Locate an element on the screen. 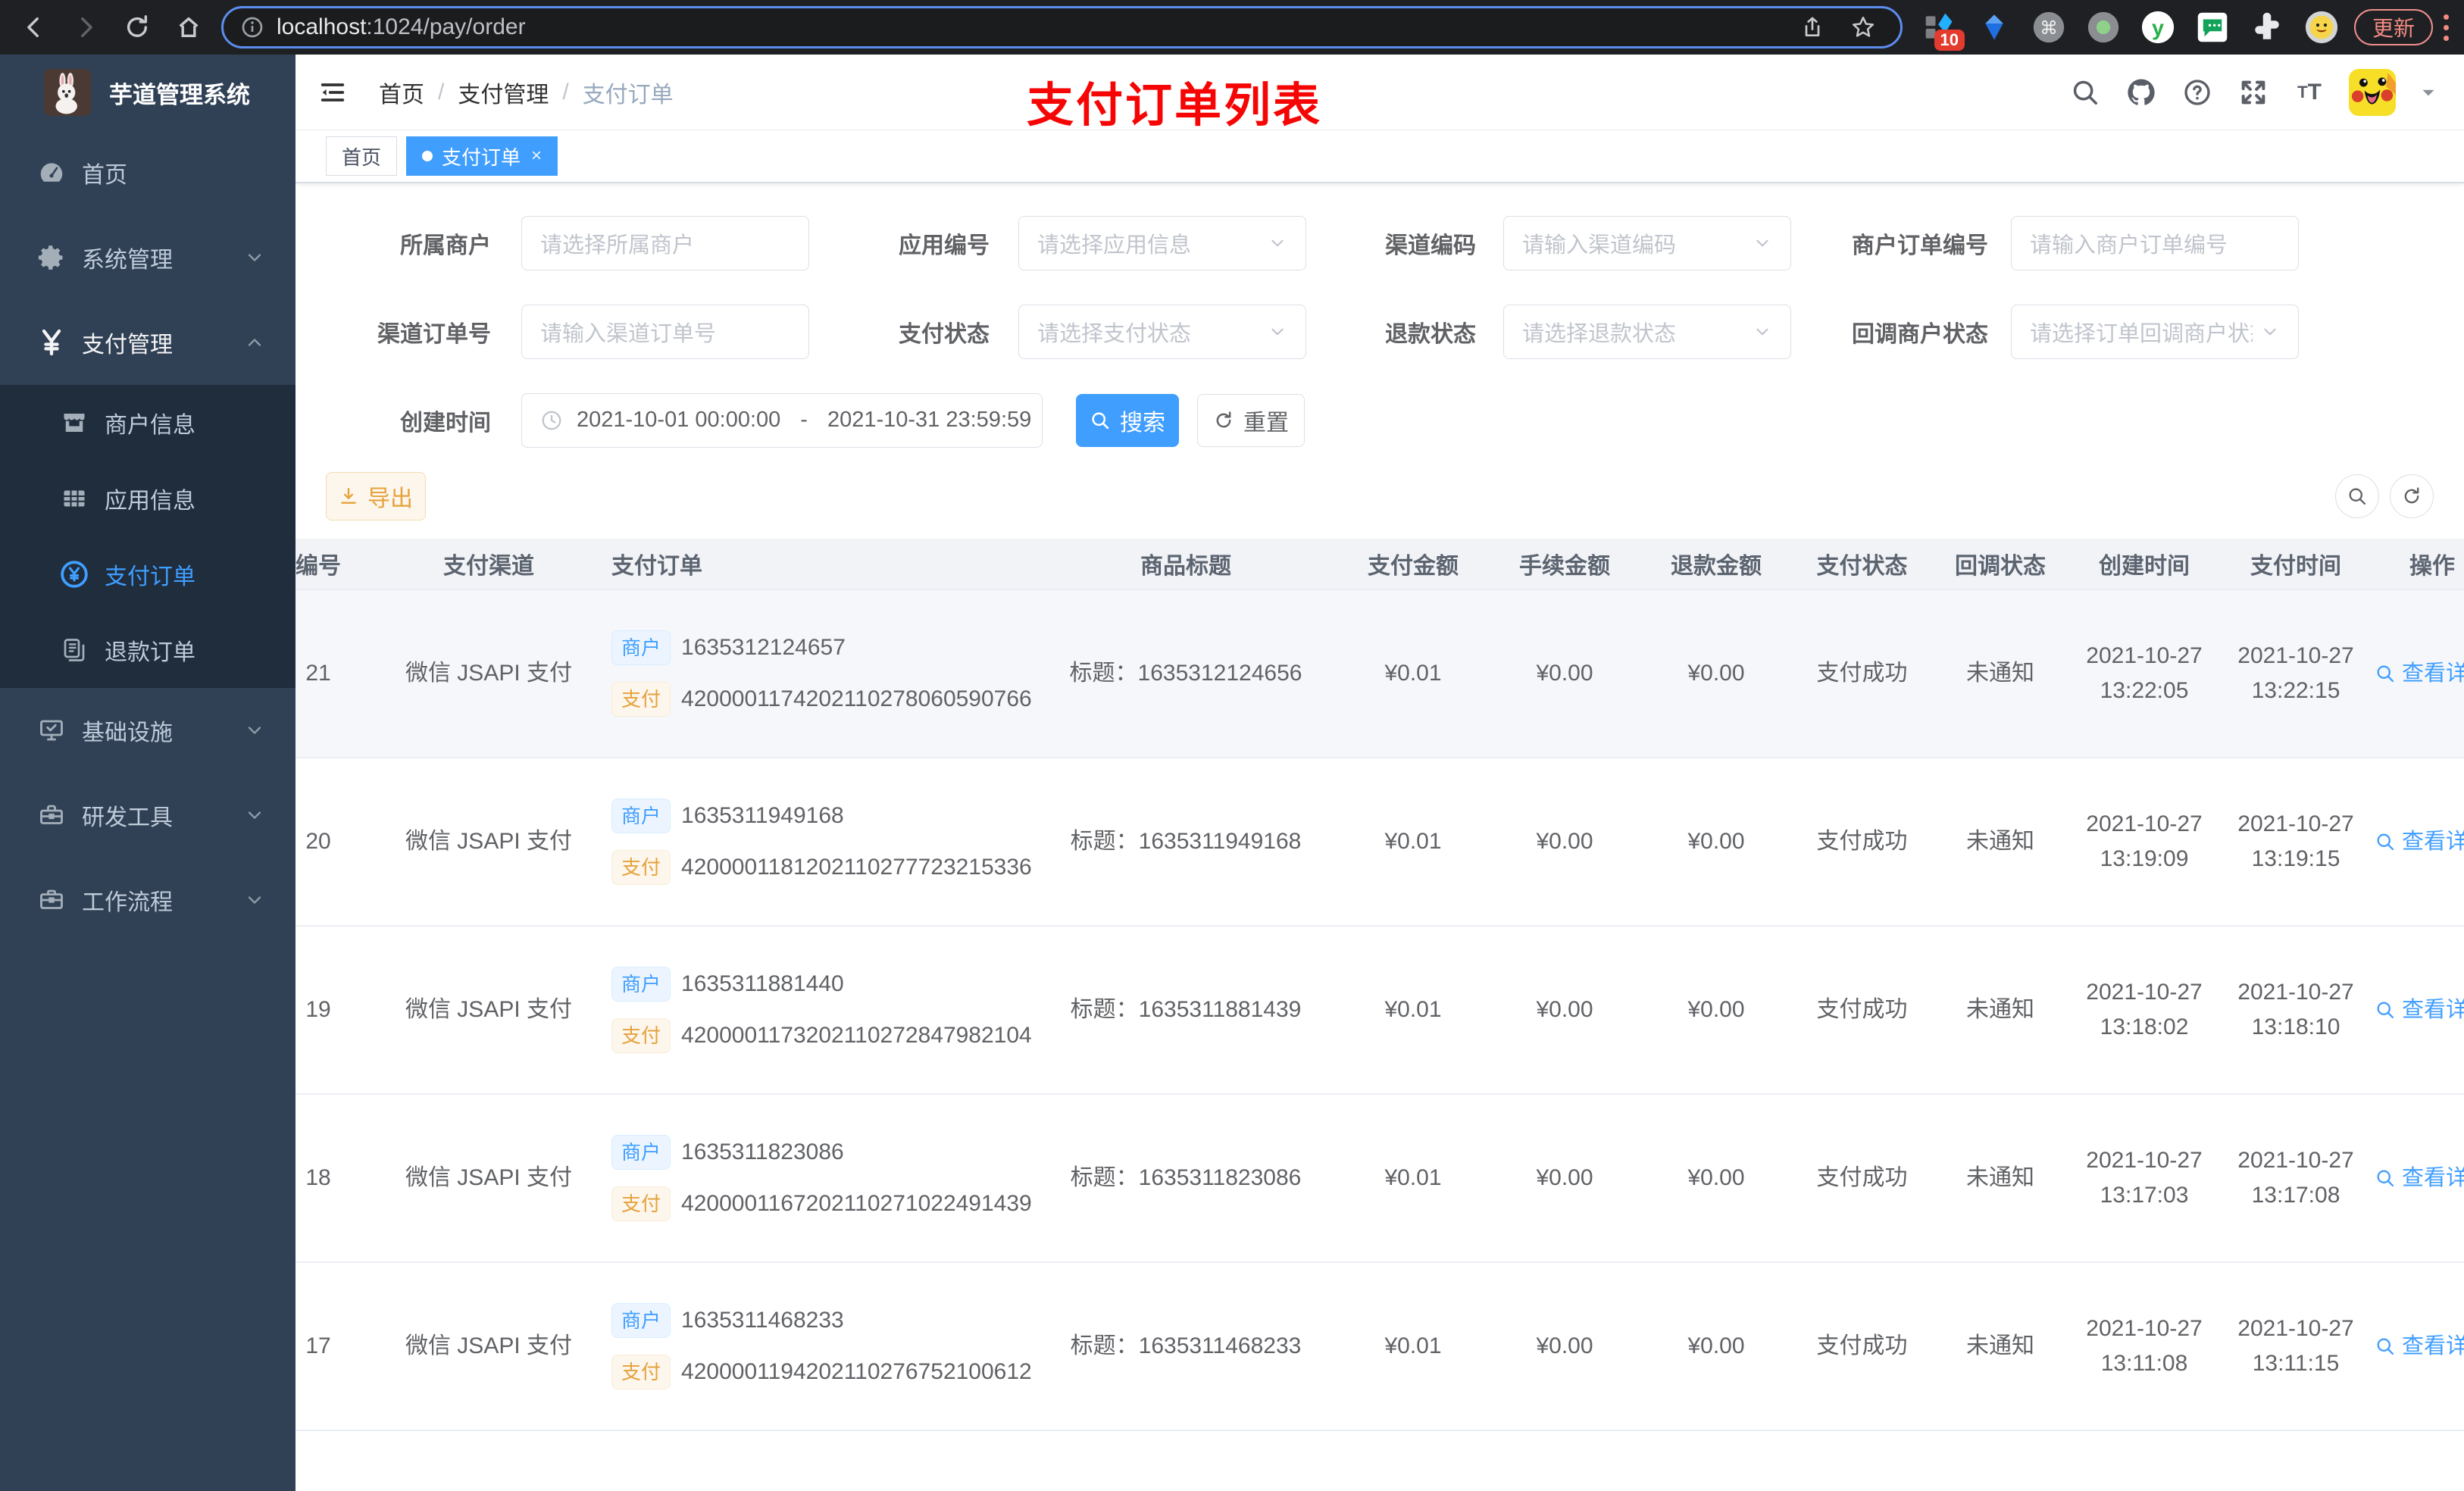 The image size is (2464, 1491). profile-avatar-icon is located at coordinates (2321, 27).